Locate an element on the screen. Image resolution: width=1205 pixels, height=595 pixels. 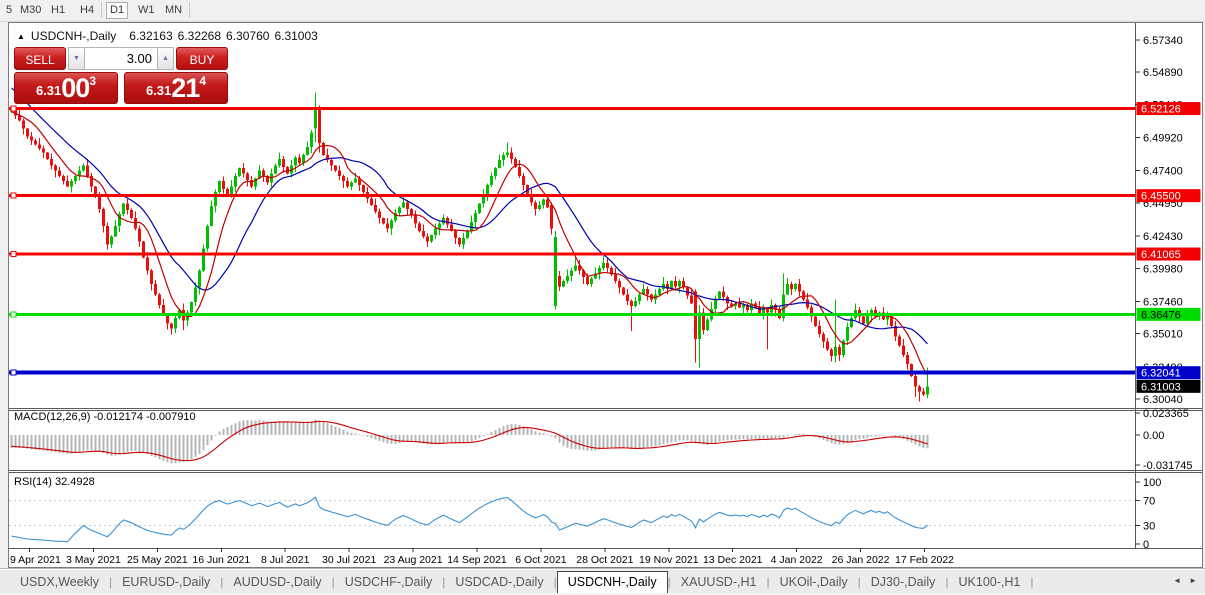
timeframe-button-h4: H4 is located at coordinates (87, 10).